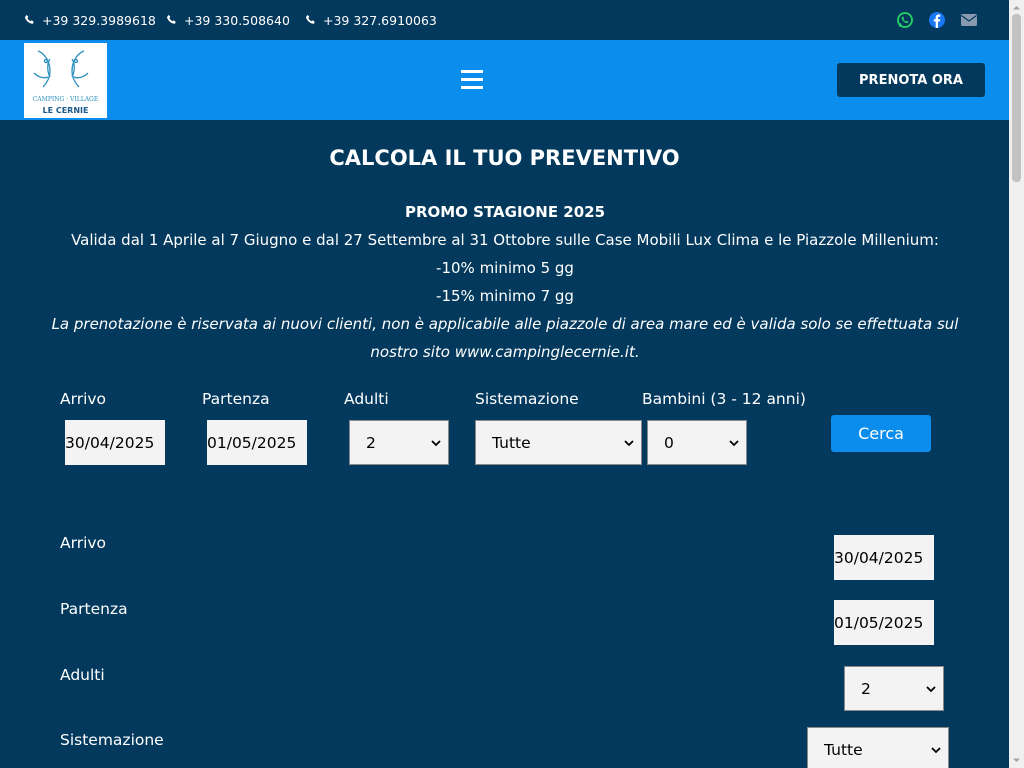 The image size is (1024, 768). What do you see at coordinates (236, 399) in the screenshot?
I see `partenza-label: Partenza` at bounding box center [236, 399].